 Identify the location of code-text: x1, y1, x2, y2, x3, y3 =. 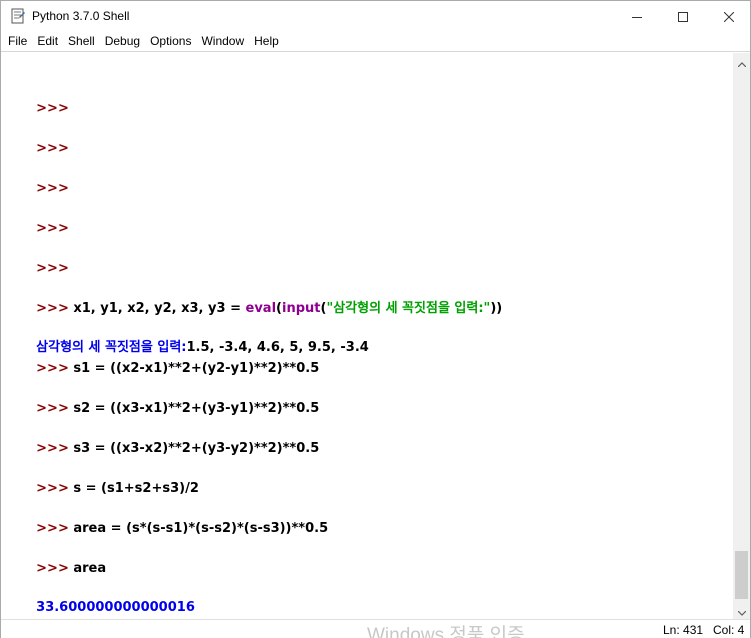
(157, 308).